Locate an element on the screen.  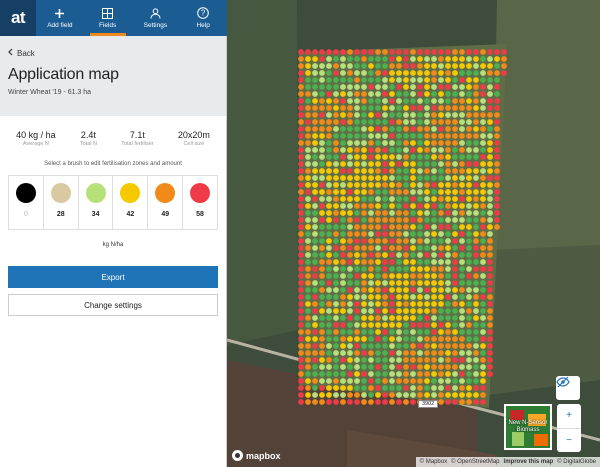
zoom-out-button: − is located at coordinates (569, 441).